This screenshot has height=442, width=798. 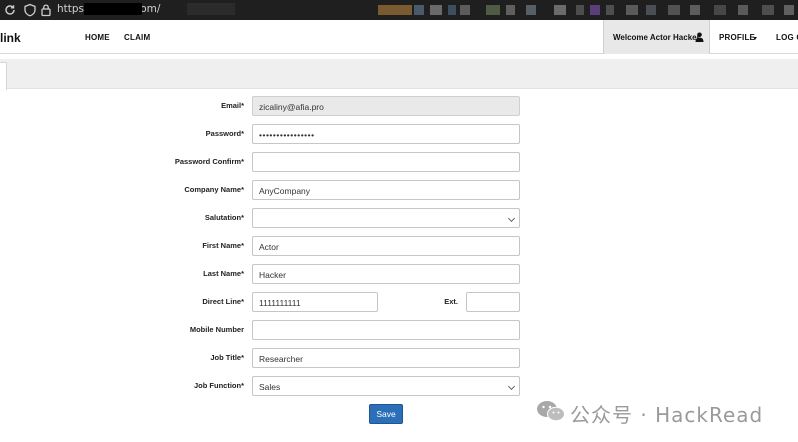 What do you see at coordinates (386, 330) in the screenshot?
I see `mobile-number-field` at bounding box center [386, 330].